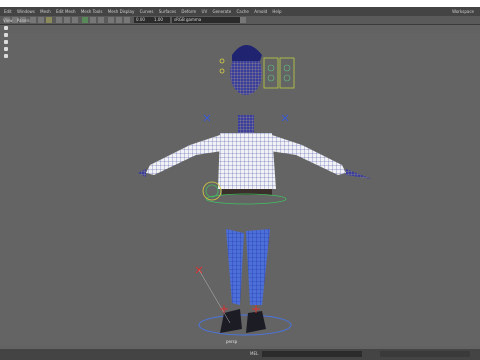 This screenshot has height=360, width=480. What do you see at coordinates (188, 11) in the screenshot?
I see `menu-deform: Deform` at bounding box center [188, 11].